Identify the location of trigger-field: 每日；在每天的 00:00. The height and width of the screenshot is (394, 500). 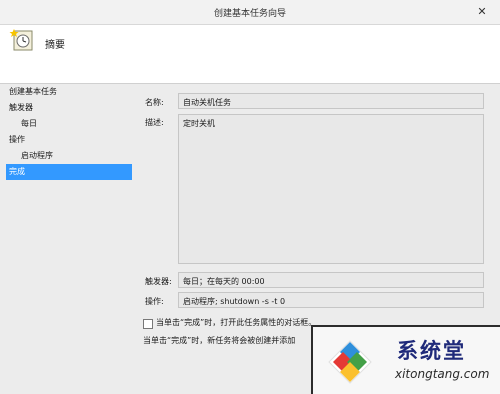
(331, 280).